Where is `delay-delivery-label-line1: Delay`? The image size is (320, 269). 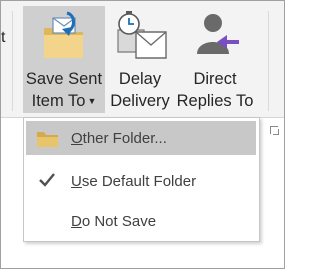
delay-delivery-label-line1: Delay is located at coordinates (140, 79).